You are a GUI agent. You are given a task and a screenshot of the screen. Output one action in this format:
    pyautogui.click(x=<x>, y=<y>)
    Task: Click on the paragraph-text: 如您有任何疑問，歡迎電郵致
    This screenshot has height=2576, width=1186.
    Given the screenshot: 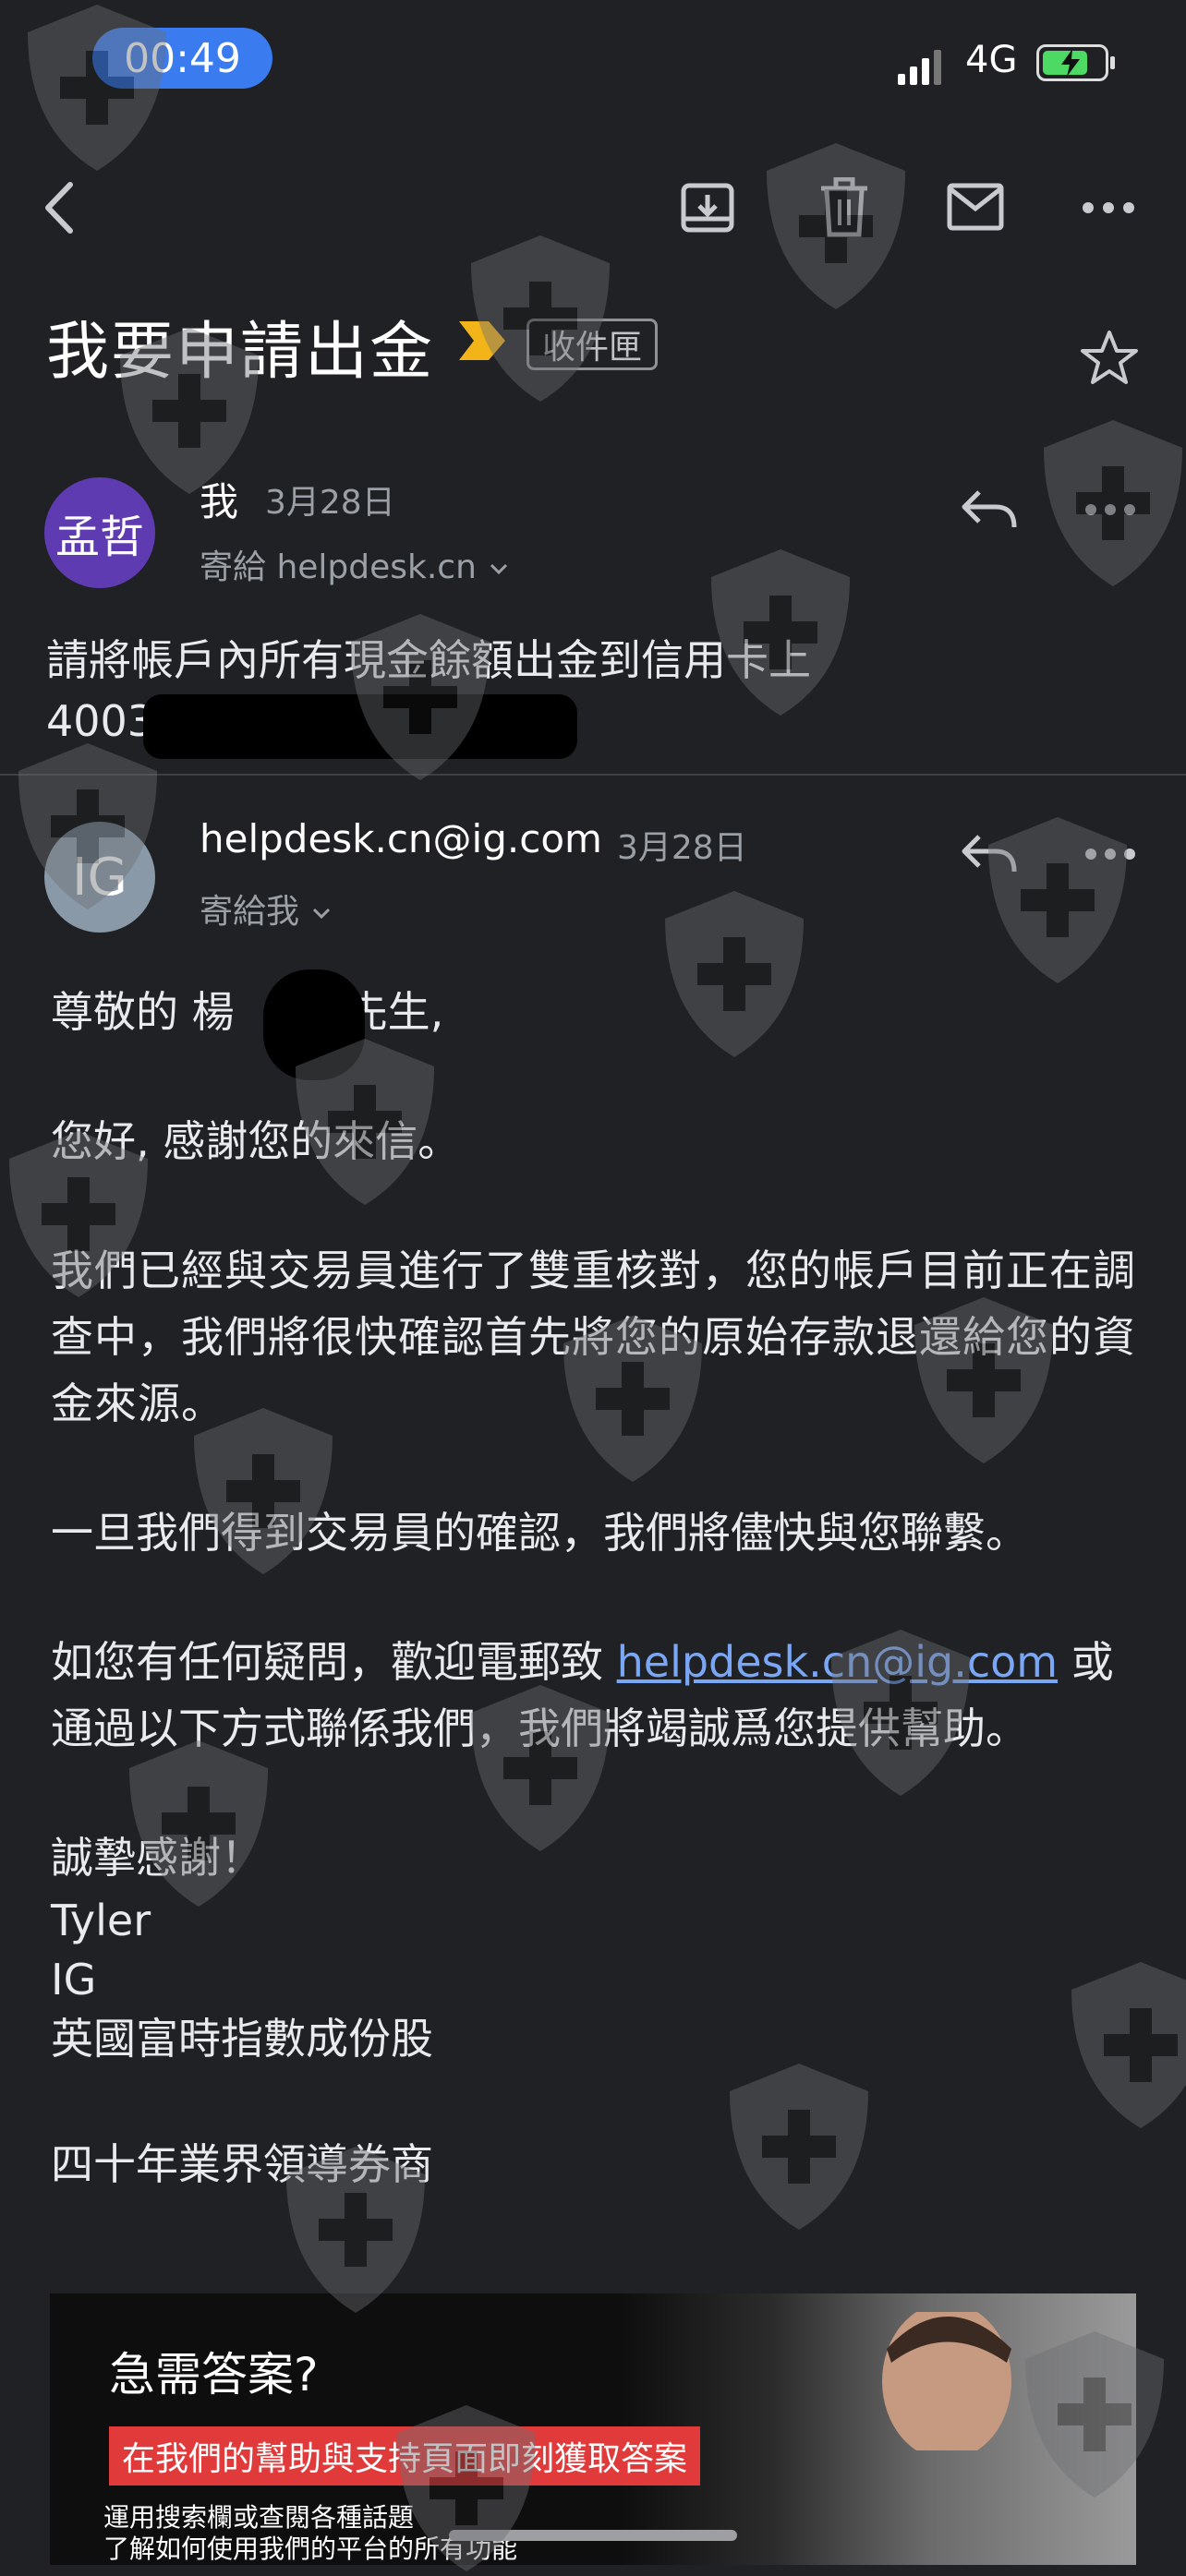 What is the action you would take?
    pyautogui.click(x=327, y=1662)
    